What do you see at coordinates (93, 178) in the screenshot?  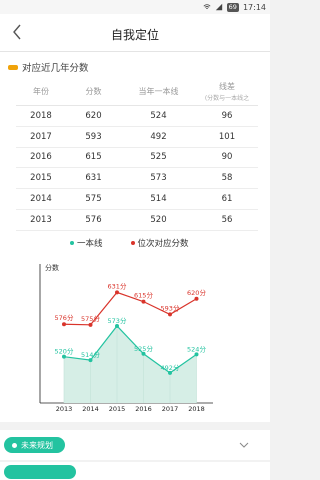 I see `cell-score: 631` at bounding box center [93, 178].